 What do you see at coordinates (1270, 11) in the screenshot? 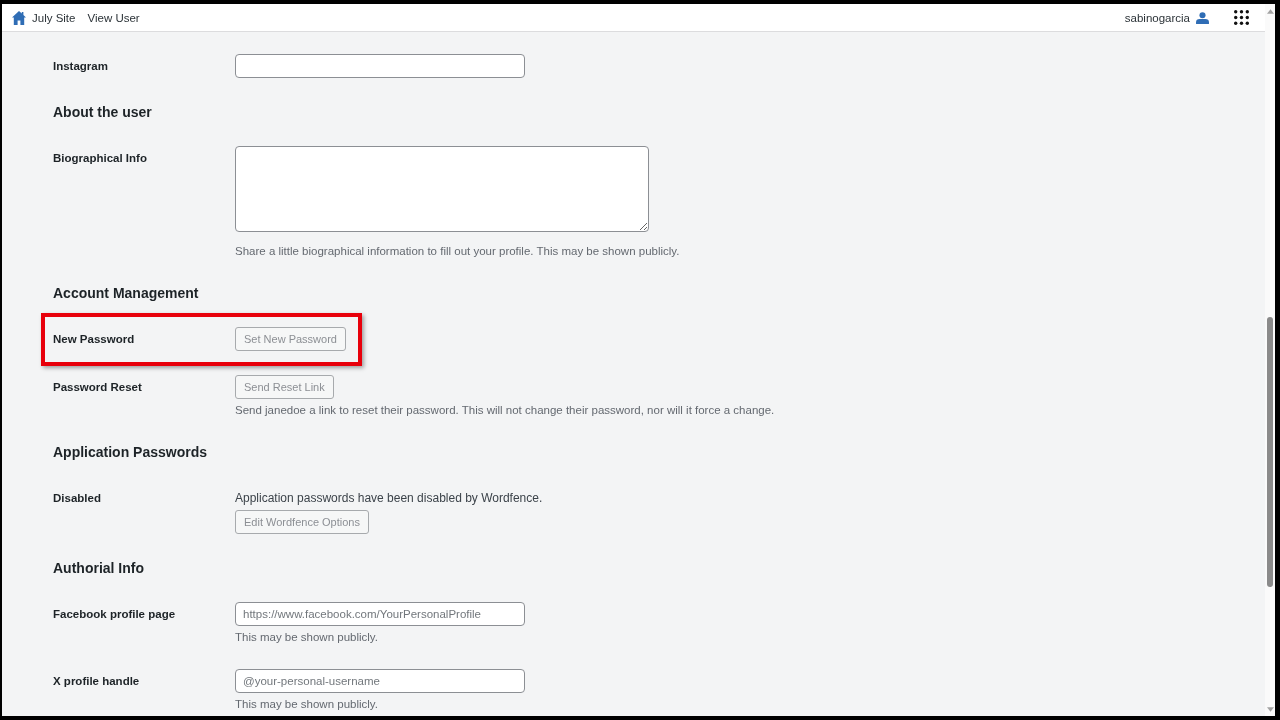
I see `scroll-up-icon` at bounding box center [1270, 11].